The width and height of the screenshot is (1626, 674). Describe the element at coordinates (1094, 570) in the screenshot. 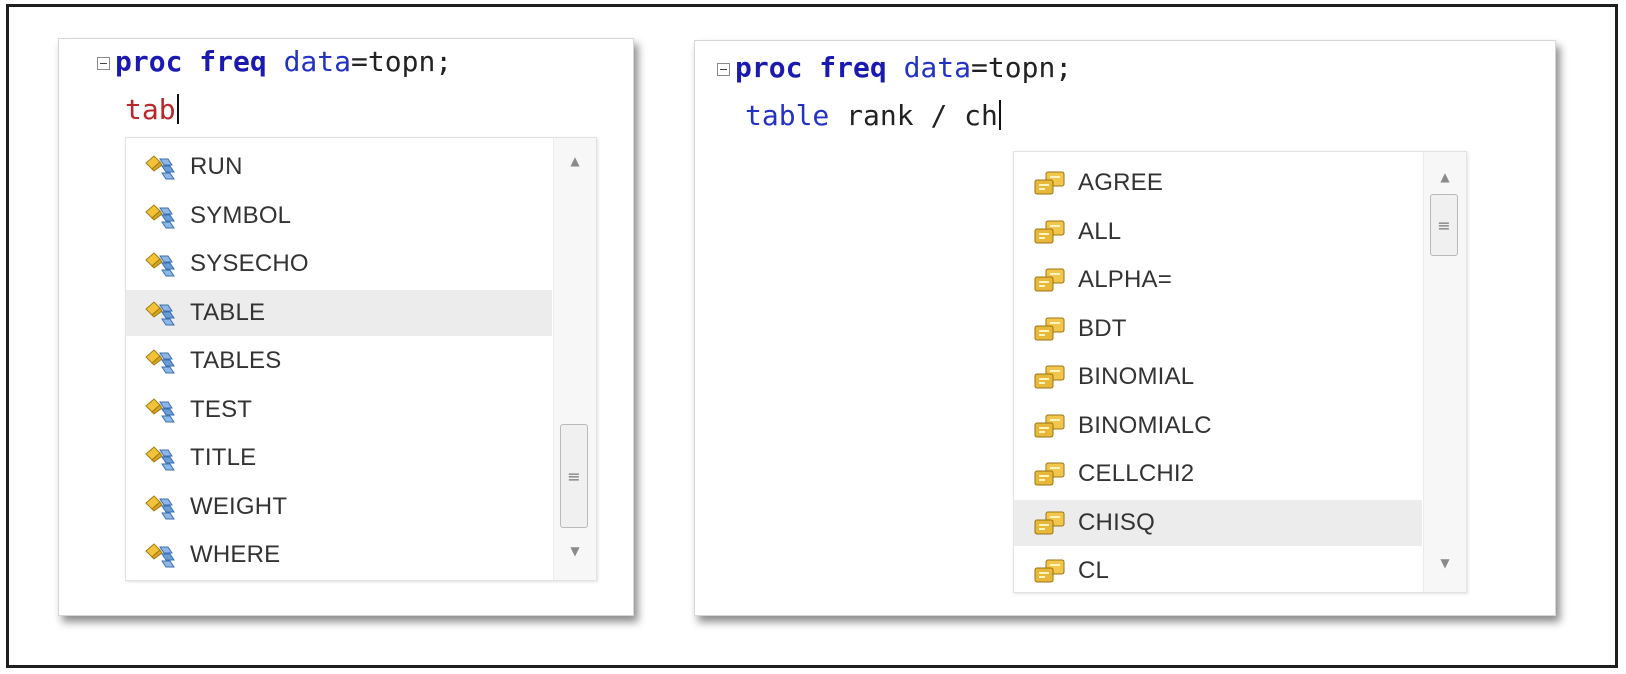

I see `list-item-label: CL` at that location.